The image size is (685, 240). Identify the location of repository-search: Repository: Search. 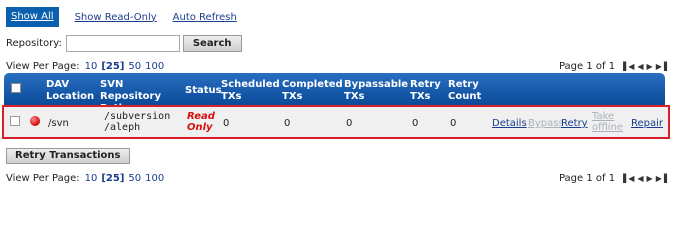
(124, 43).